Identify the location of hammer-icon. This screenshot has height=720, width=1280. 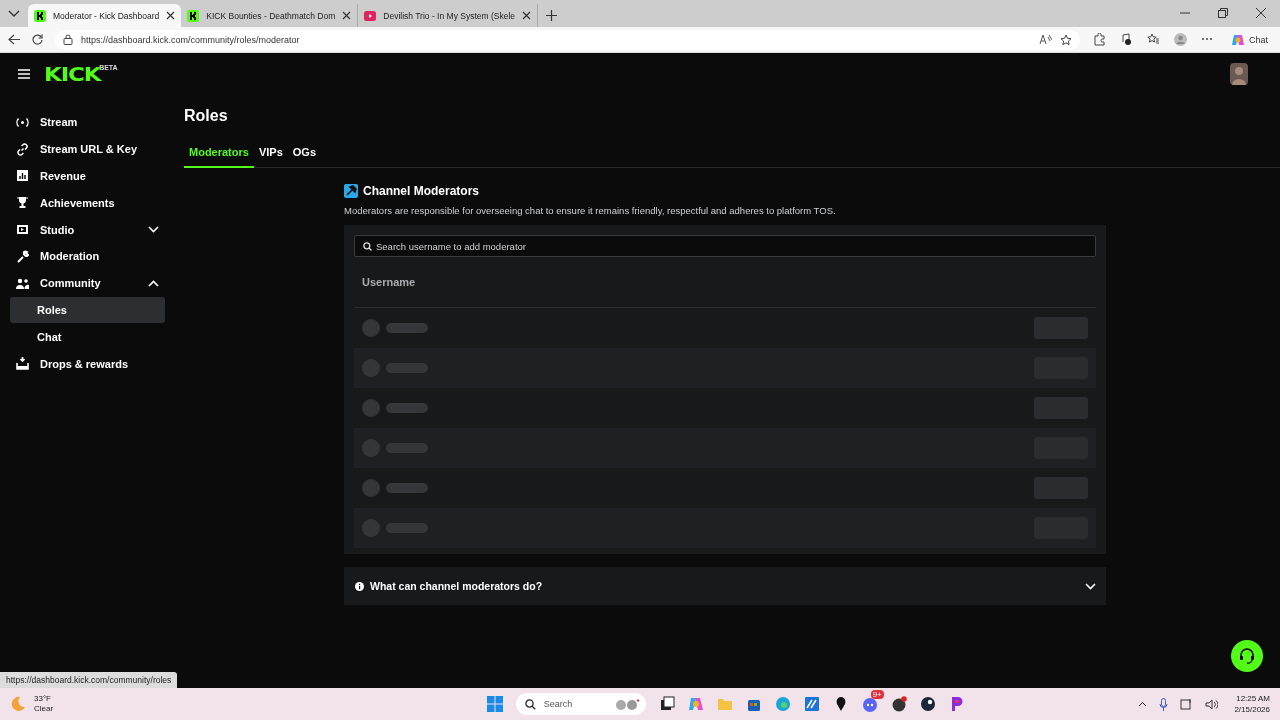
(351, 191).